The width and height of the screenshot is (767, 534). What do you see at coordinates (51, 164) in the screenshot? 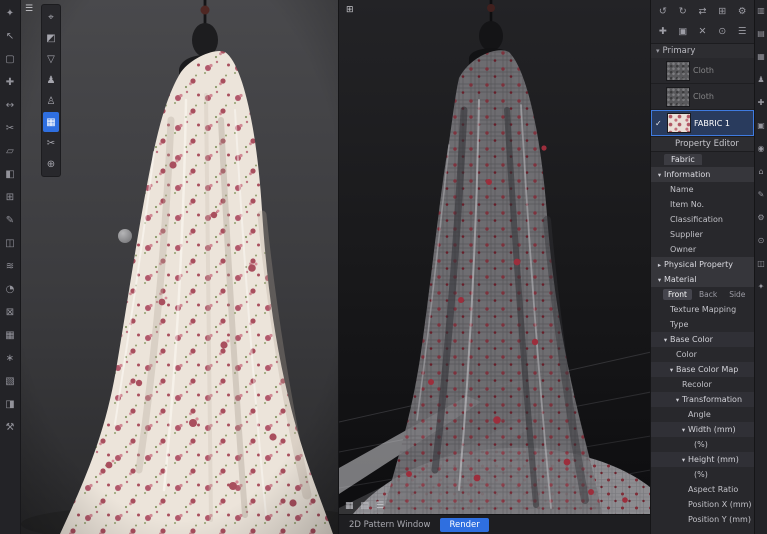
I see `add-circle-icon: ⊕` at bounding box center [51, 164].